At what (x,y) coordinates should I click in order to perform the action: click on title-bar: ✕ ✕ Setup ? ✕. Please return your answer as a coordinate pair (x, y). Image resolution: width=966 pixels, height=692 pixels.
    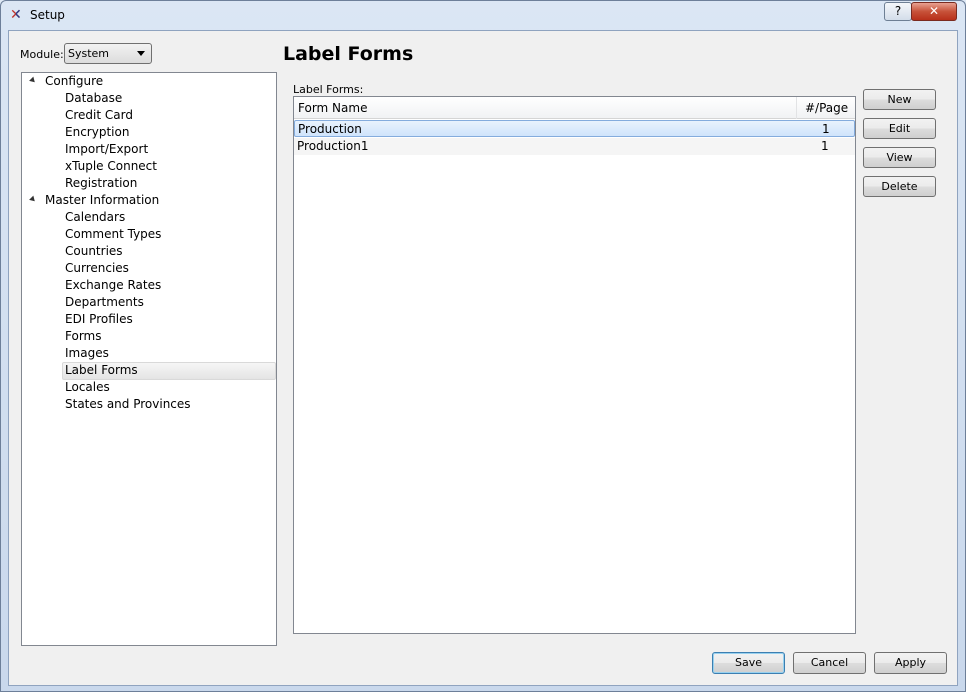
    Looking at the image, I should click on (483, 16).